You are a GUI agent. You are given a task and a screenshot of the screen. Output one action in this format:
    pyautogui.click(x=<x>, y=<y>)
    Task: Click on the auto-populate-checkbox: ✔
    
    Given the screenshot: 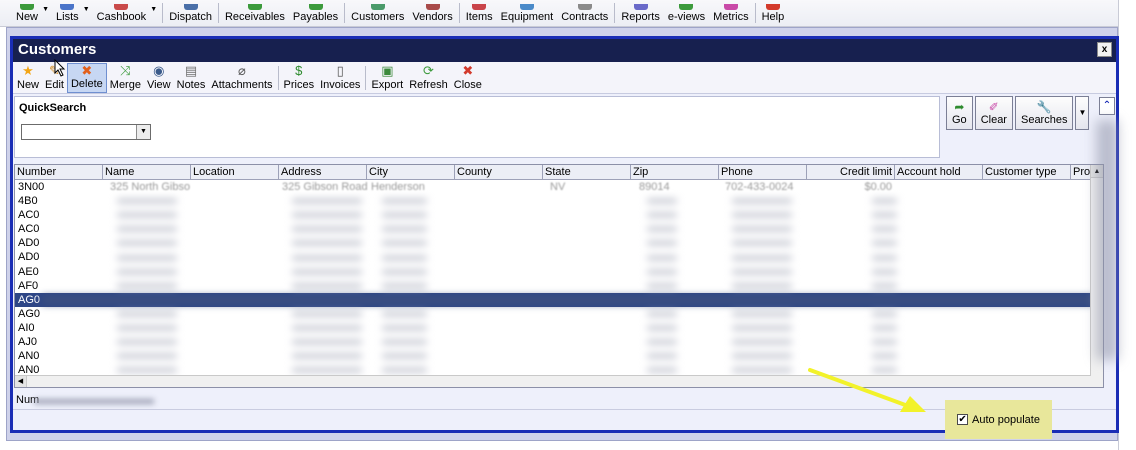 What is the action you would take?
    pyautogui.click(x=963, y=419)
    